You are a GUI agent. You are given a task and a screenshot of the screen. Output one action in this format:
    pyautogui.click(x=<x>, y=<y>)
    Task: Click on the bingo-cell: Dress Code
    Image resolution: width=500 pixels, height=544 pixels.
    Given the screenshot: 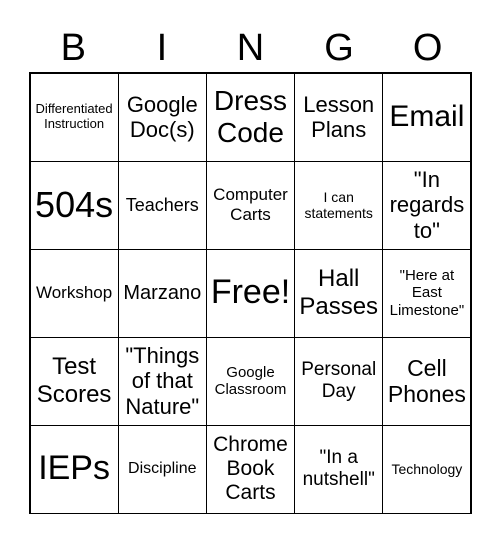 What is the action you would take?
    pyautogui.click(x=250, y=117)
    